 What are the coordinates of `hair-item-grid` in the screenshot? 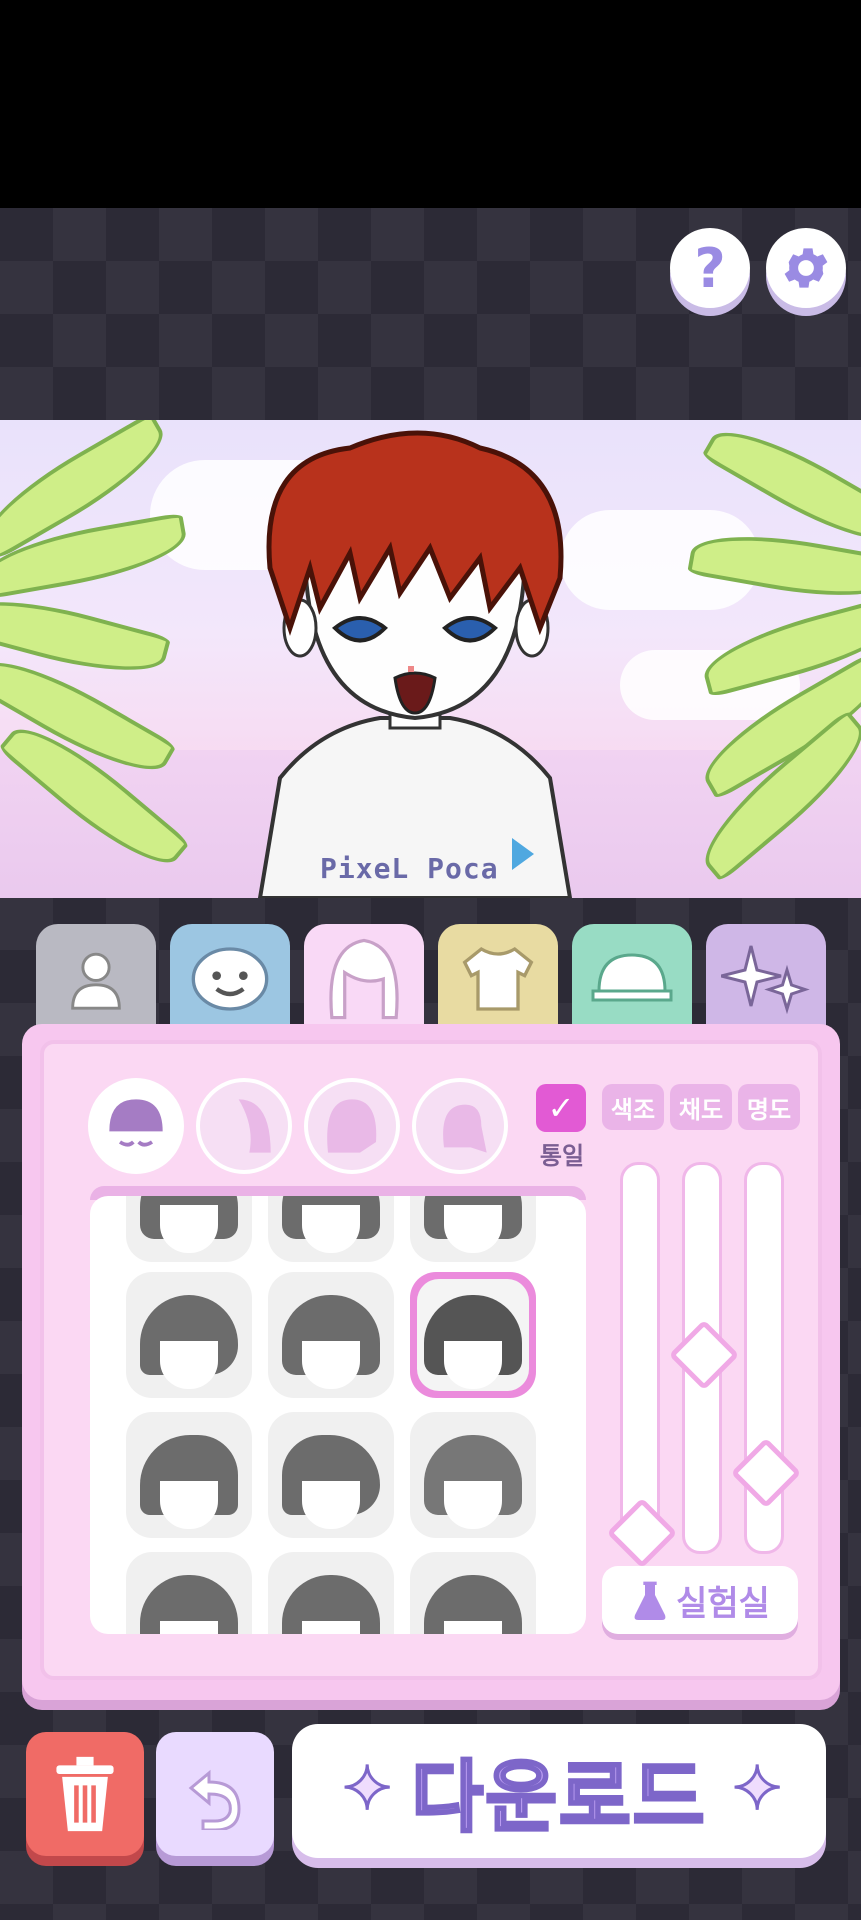 It's located at (338, 1415).